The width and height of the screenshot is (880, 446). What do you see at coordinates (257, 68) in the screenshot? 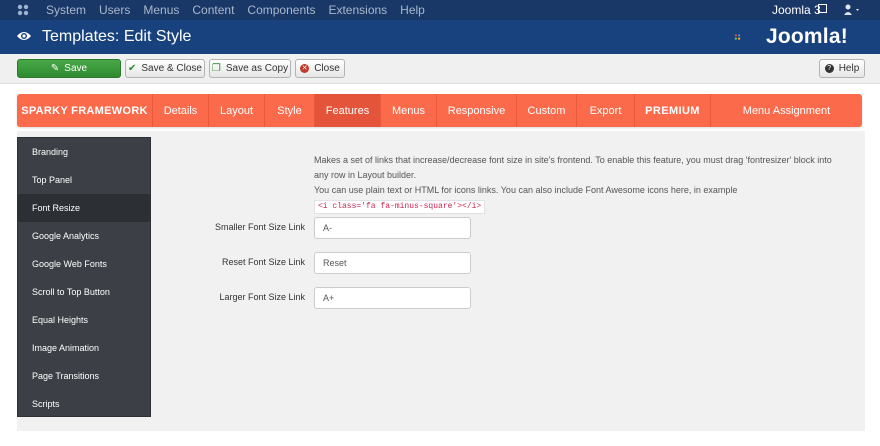
I see `save-copy-label: Save as Copy` at bounding box center [257, 68].